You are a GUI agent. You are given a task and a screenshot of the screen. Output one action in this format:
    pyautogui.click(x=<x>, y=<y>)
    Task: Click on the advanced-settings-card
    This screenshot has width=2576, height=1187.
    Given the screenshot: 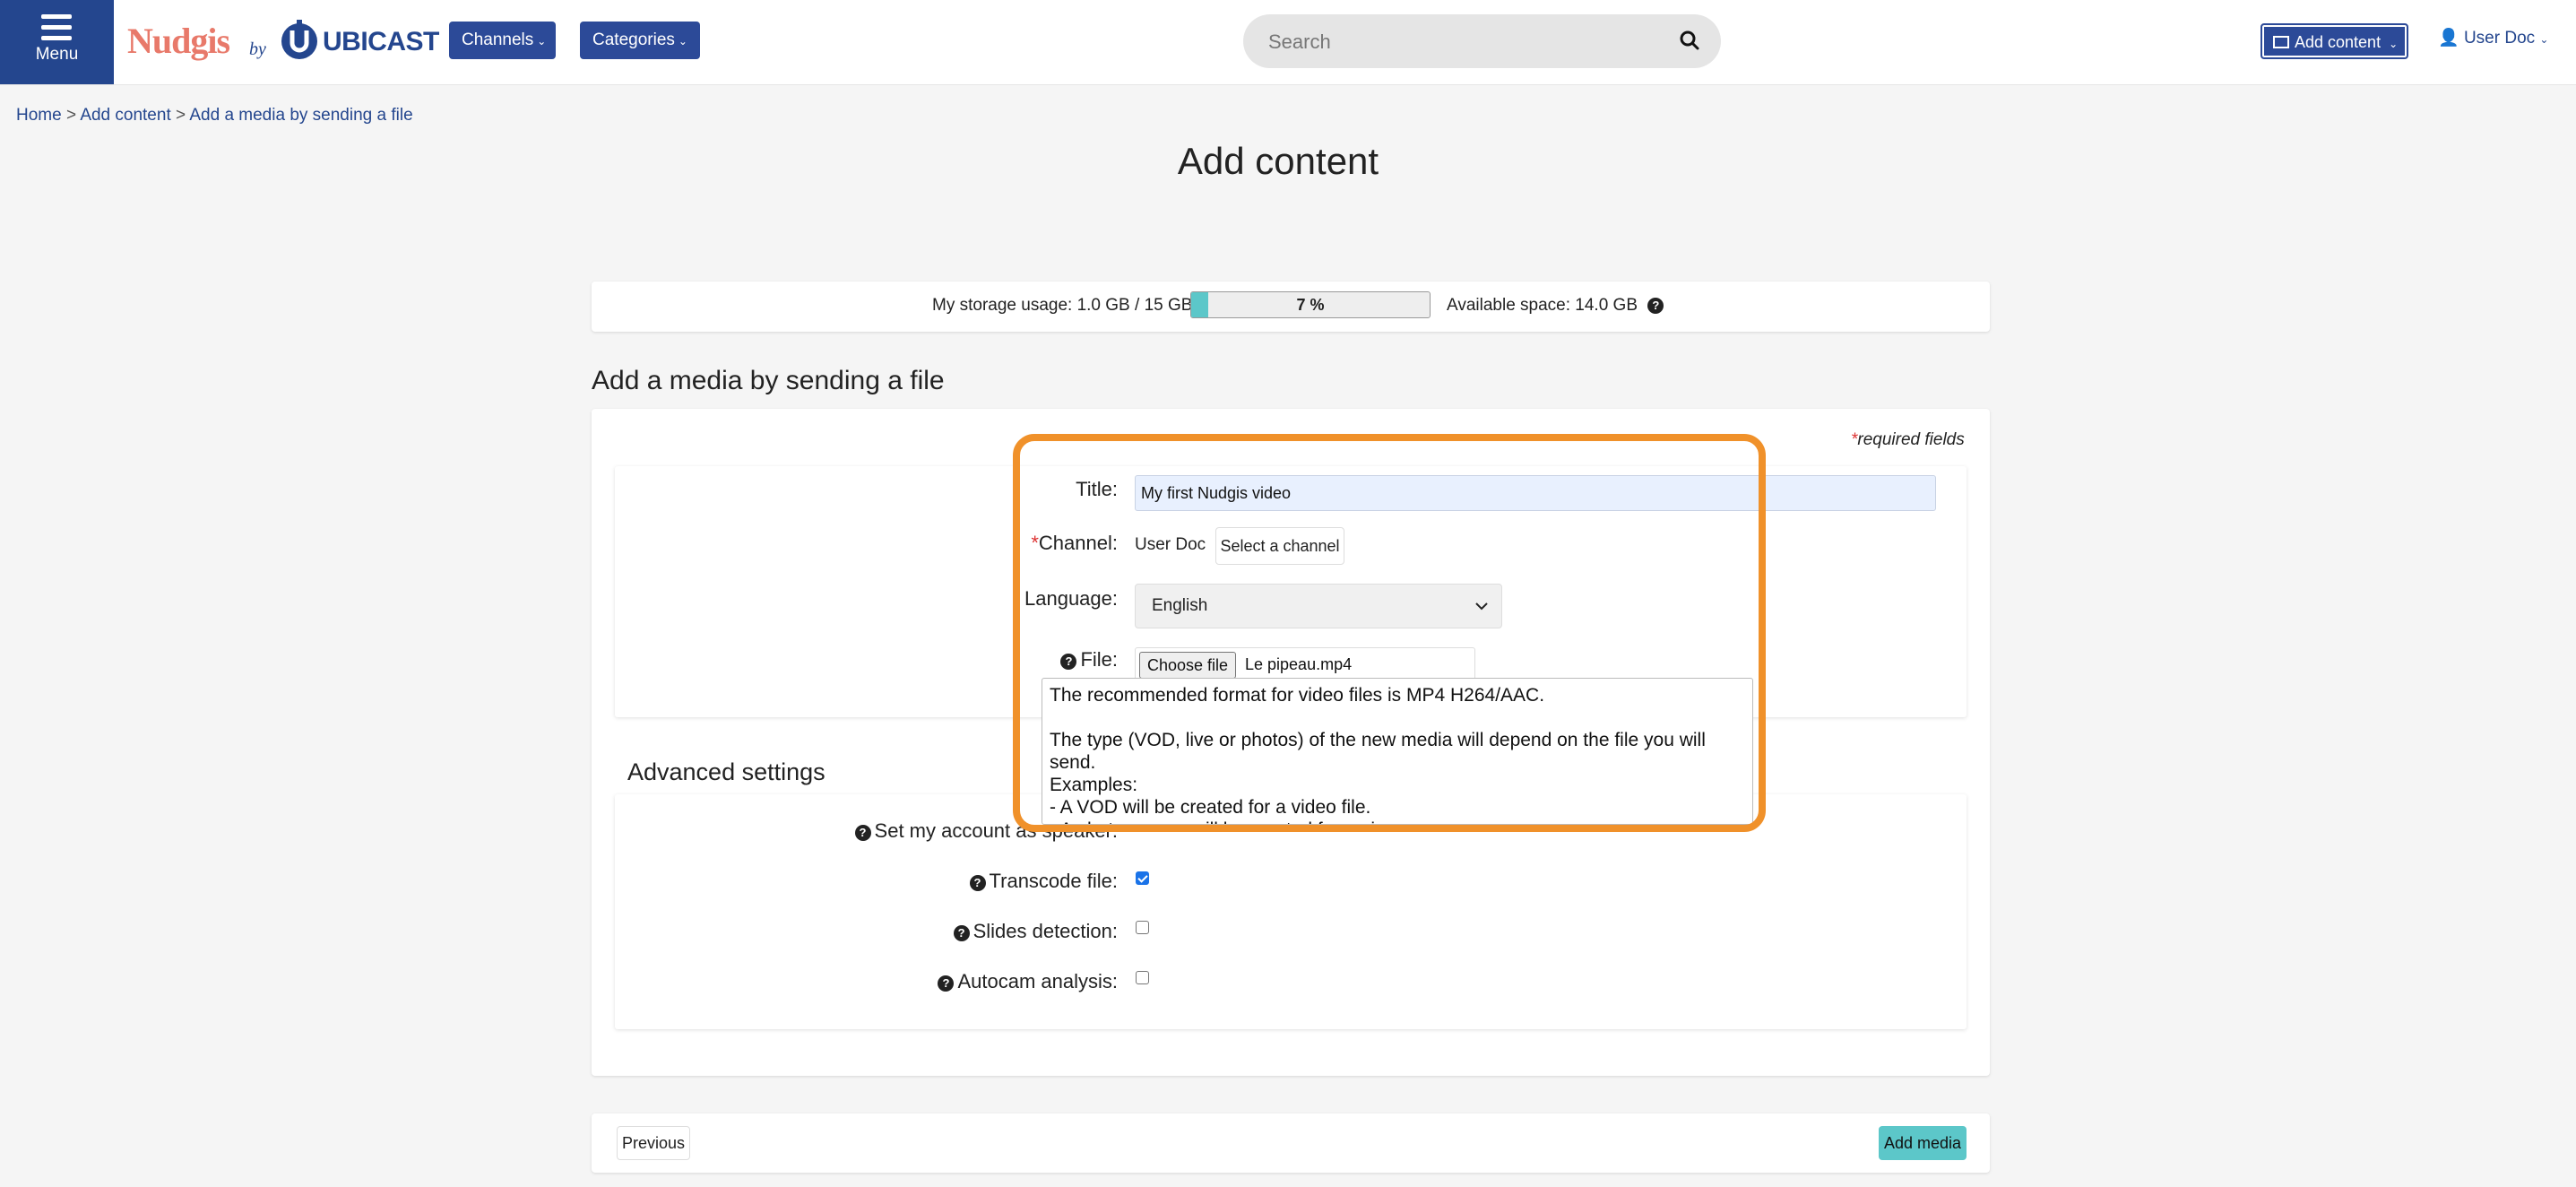 What is the action you would take?
    pyautogui.click(x=1291, y=911)
    